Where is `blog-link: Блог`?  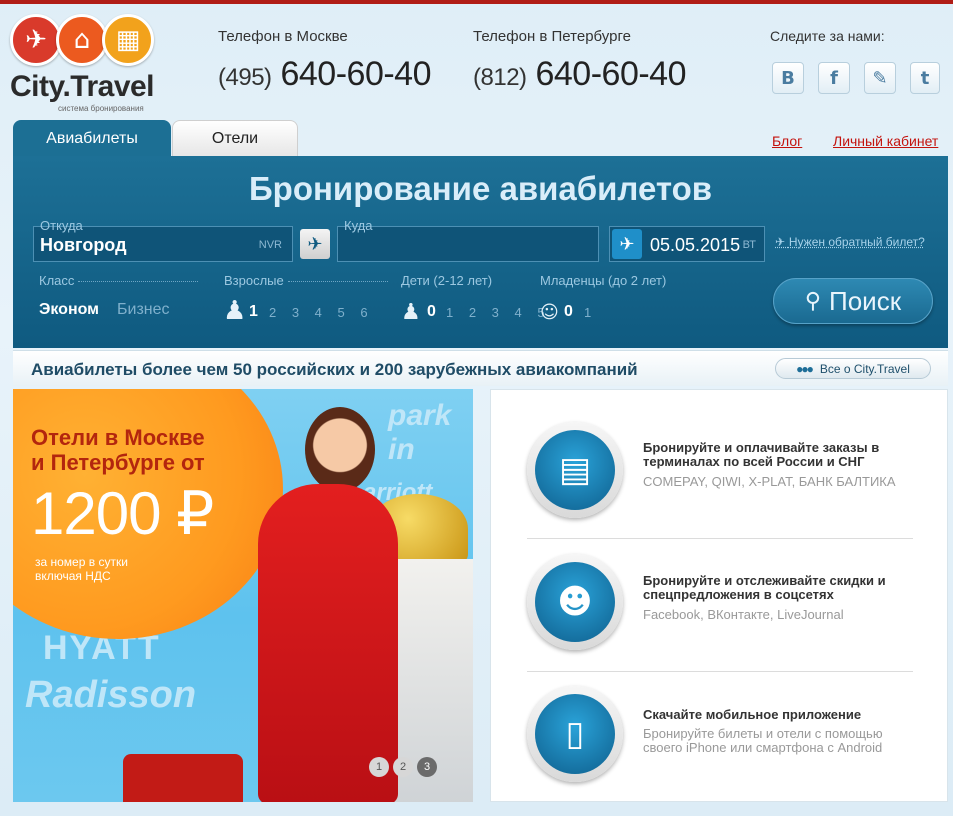 blog-link: Блог is located at coordinates (787, 141).